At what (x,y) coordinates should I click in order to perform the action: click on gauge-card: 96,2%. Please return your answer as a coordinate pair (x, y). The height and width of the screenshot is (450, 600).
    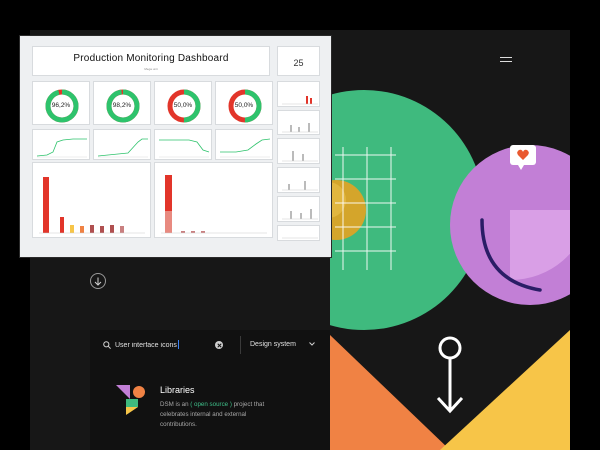
    Looking at the image, I should click on (61, 103).